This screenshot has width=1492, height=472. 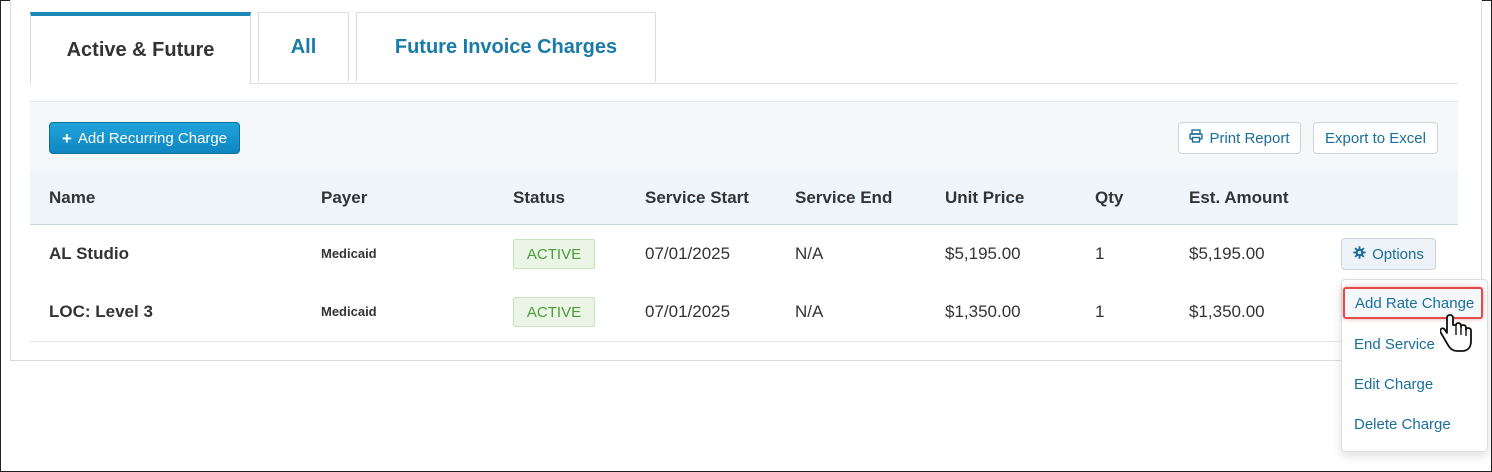 I want to click on export-to-excel-button: Export to Excel, so click(x=1375, y=138).